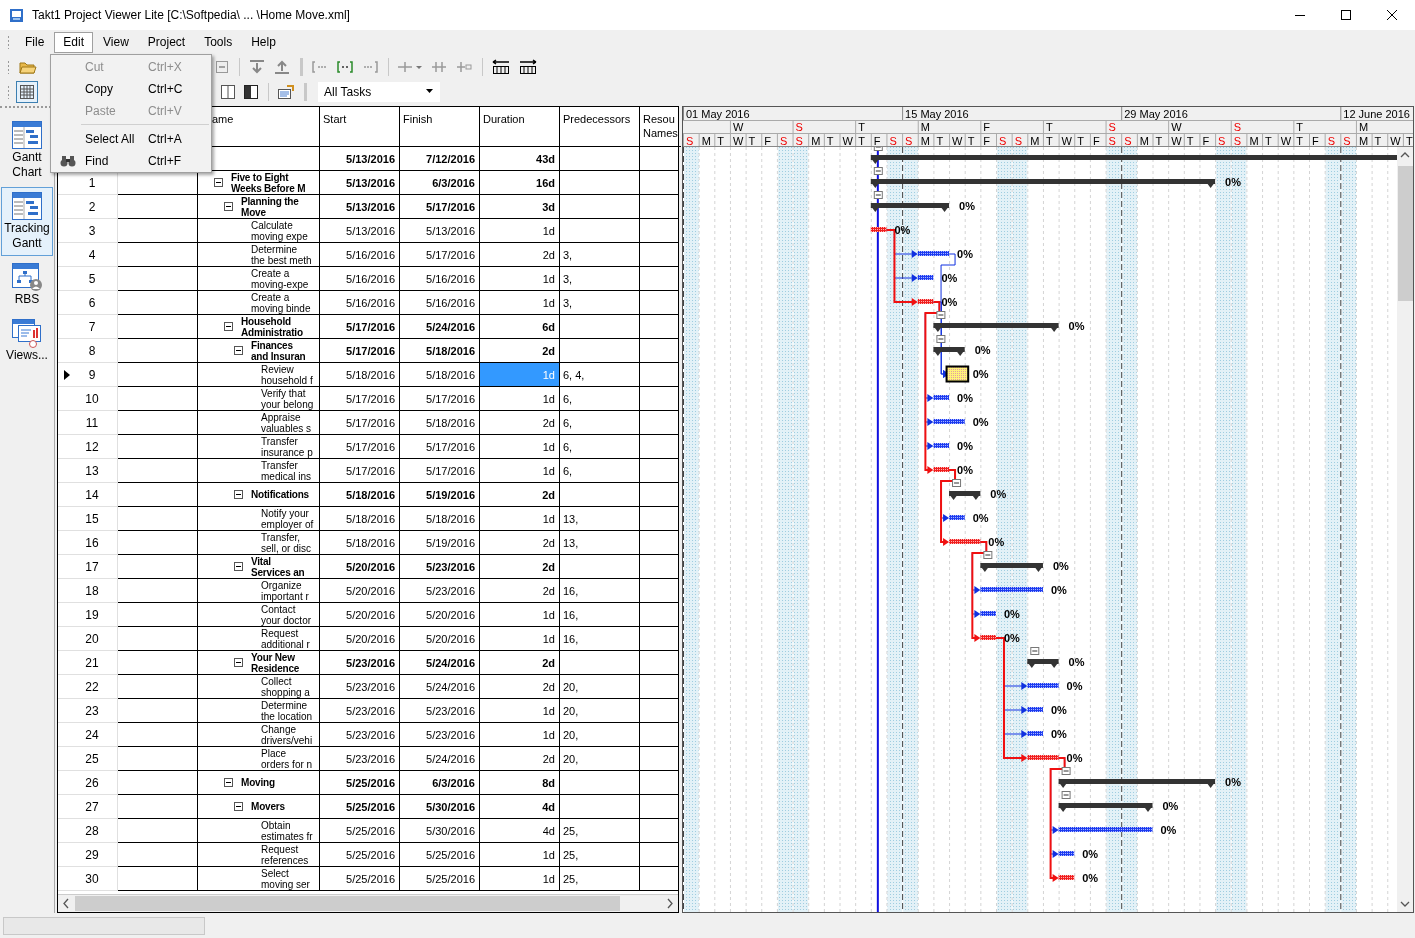  Describe the element at coordinates (92, 830) in the screenshot. I see `row-number: 28` at that location.